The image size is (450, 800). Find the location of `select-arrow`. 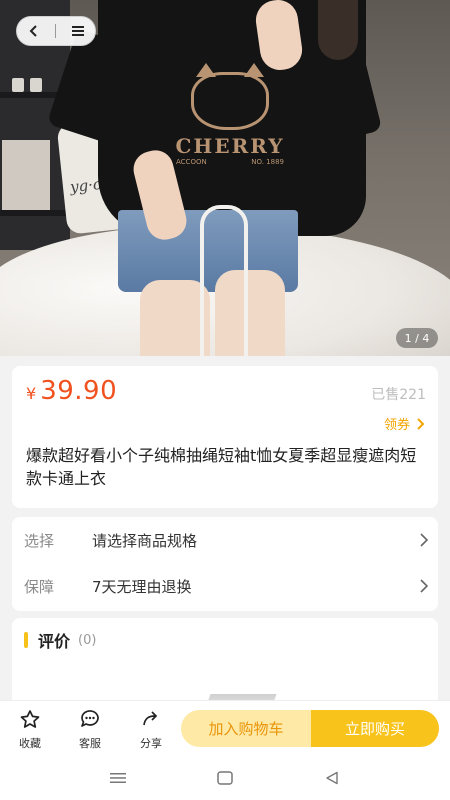

select-arrow is located at coordinates (424, 540).